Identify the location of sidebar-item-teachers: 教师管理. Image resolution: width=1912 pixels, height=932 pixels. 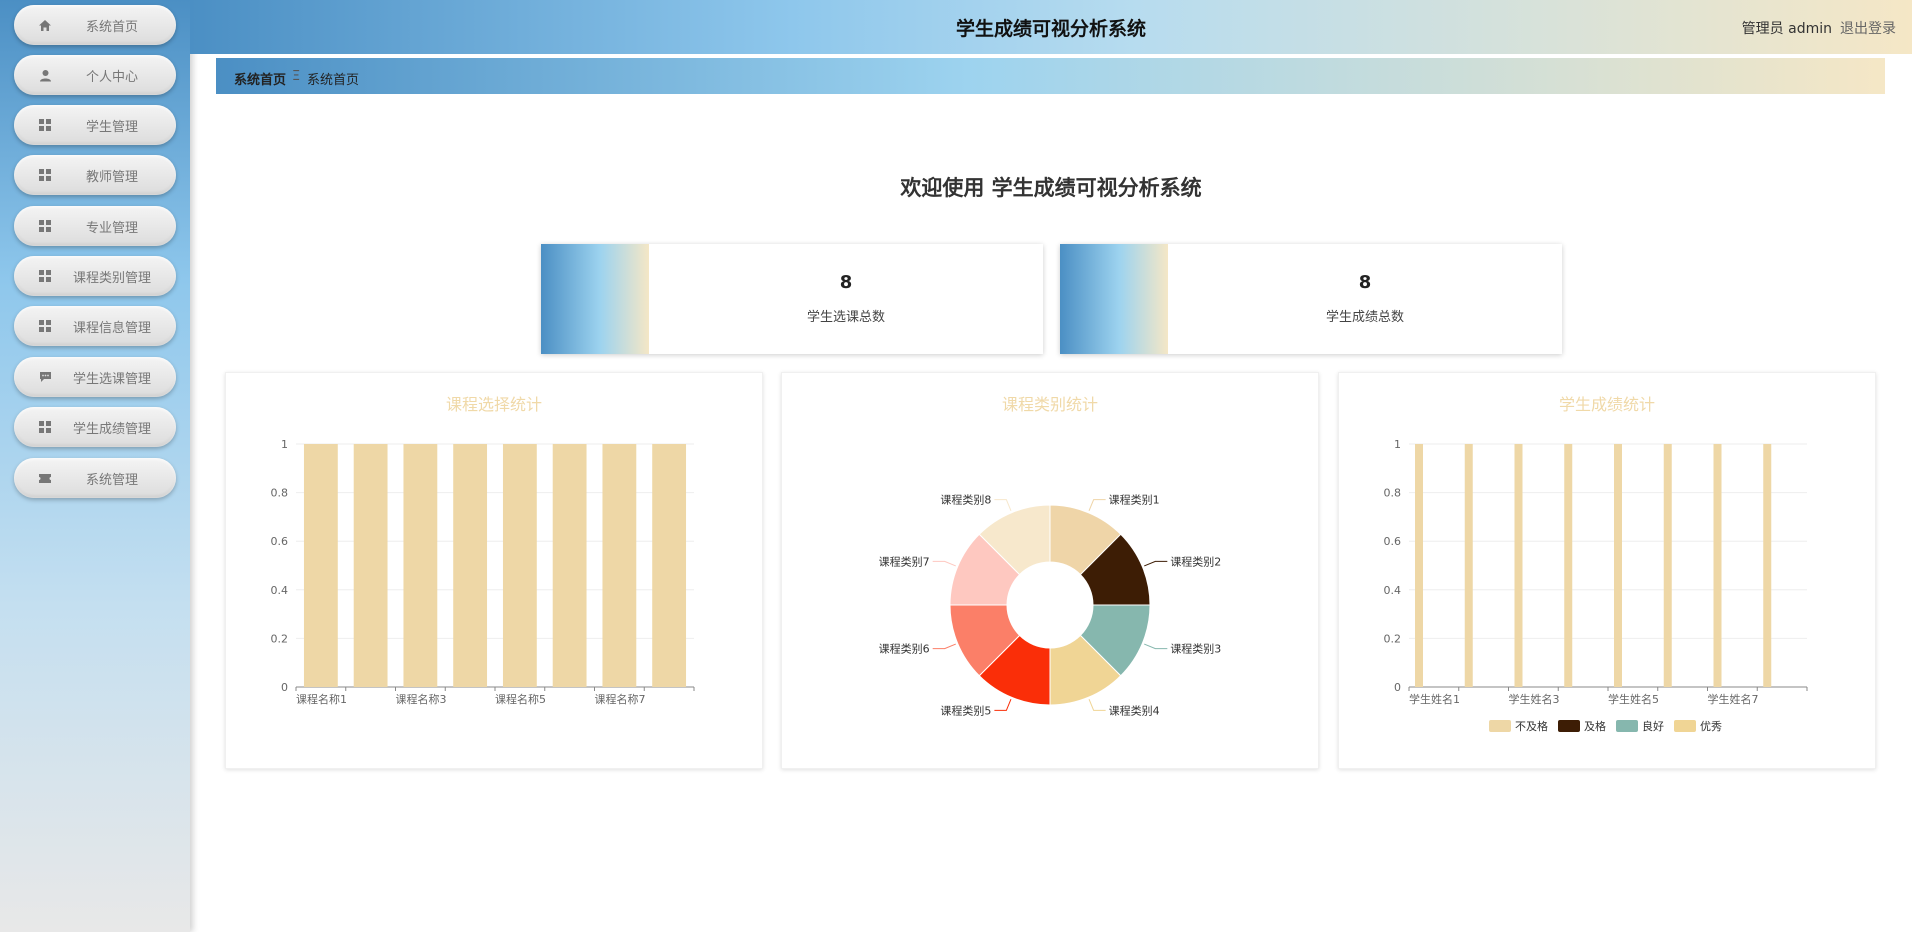
(95, 175).